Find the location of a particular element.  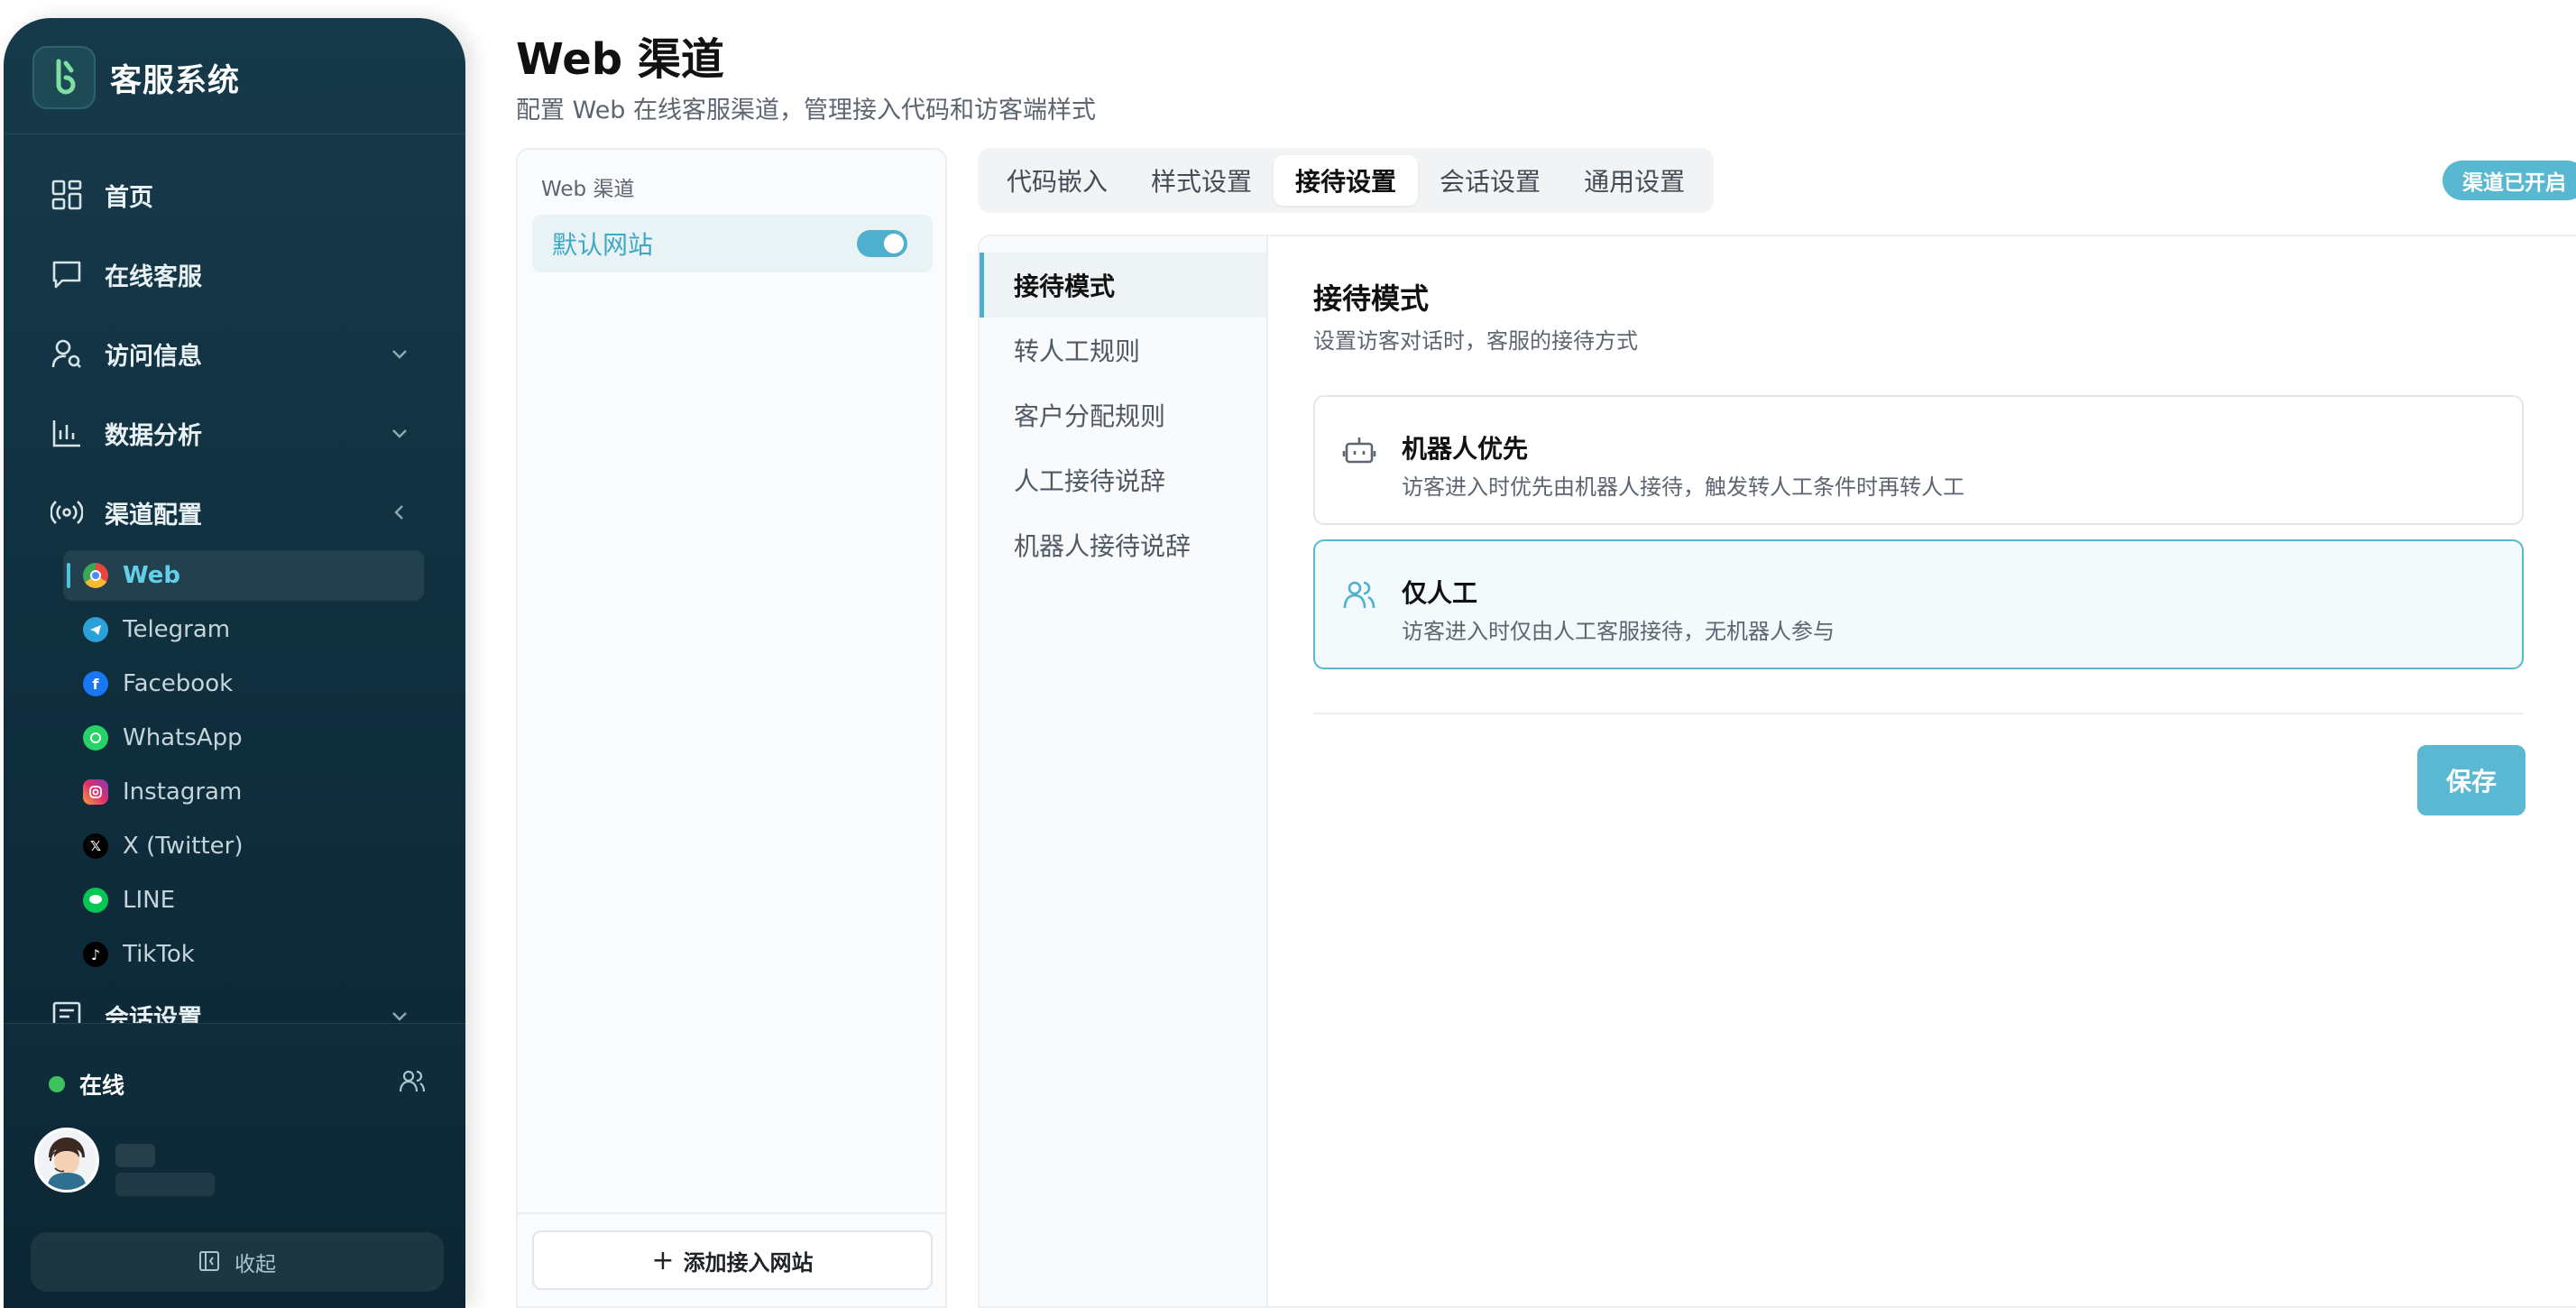

team-icon is located at coordinates (414, 1083).